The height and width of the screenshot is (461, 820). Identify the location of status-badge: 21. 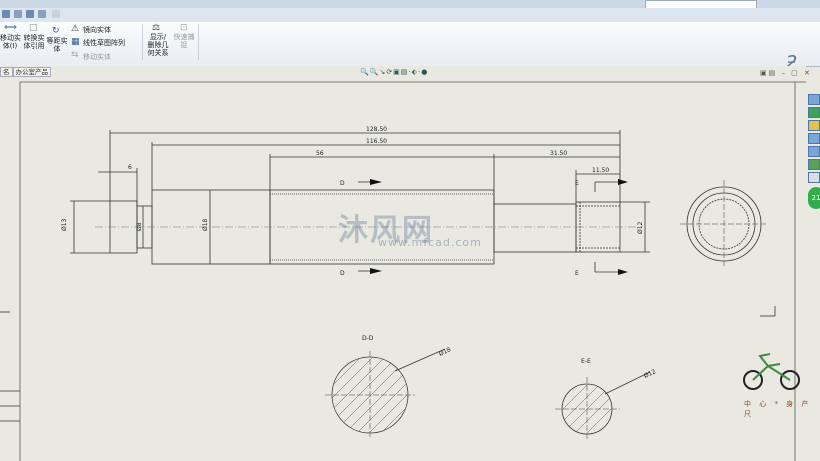
(814, 198).